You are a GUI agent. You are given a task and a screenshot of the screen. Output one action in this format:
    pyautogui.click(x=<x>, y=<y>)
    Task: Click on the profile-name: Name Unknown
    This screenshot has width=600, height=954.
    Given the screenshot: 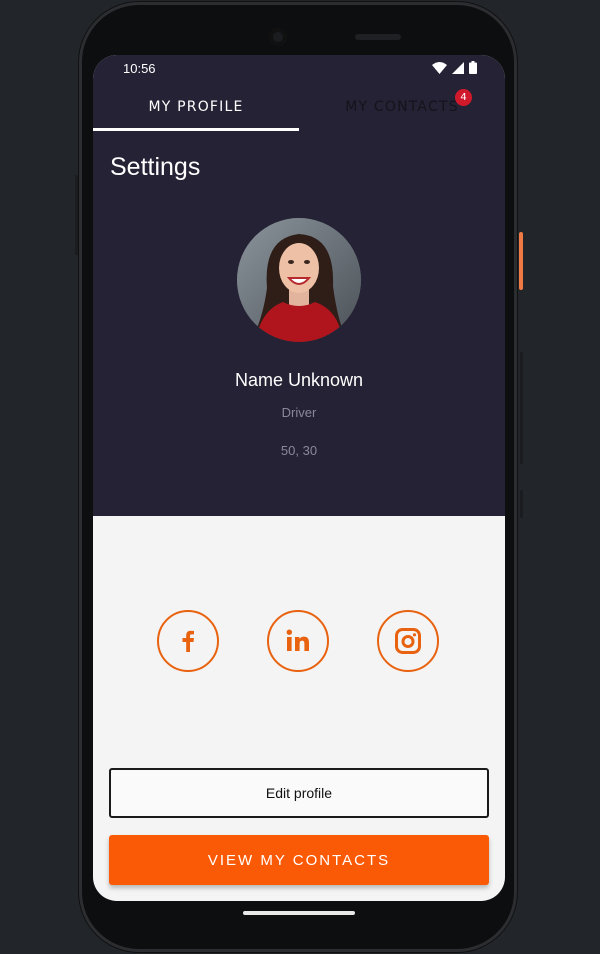 What is the action you would take?
    pyautogui.click(x=299, y=380)
    